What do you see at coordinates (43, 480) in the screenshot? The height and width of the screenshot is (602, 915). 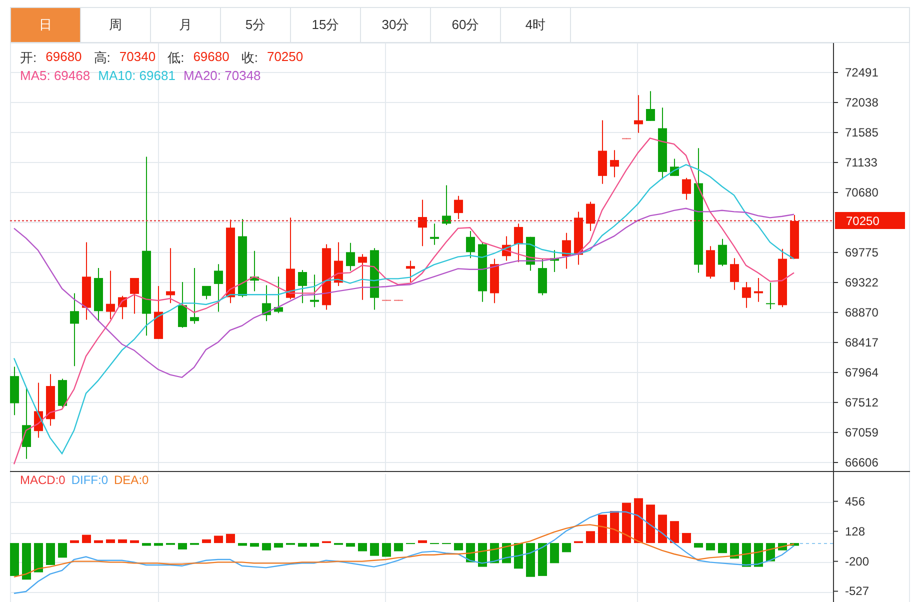 I see `macd-legend: MACD:0` at bounding box center [43, 480].